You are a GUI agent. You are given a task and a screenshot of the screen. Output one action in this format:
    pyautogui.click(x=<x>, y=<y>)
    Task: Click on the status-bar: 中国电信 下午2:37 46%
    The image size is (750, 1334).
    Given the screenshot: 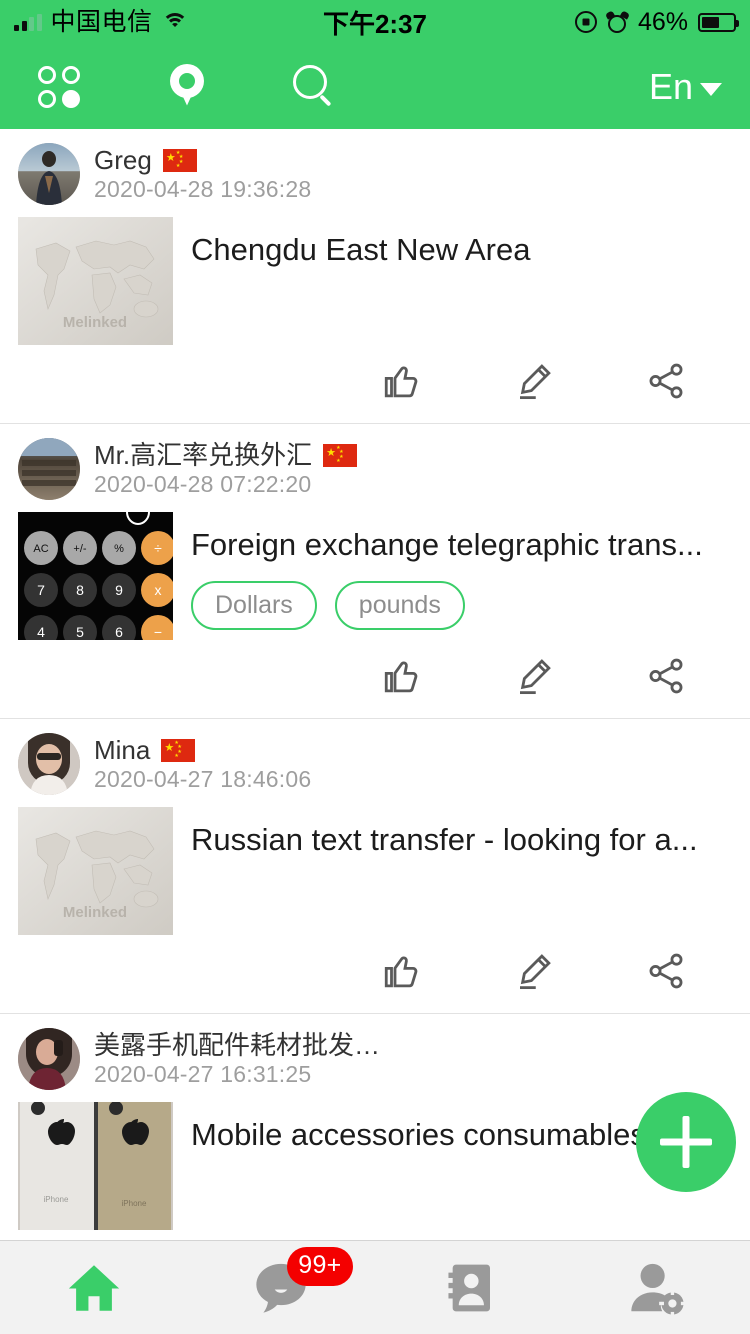 What is the action you would take?
    pyautogui.click(x=375, y=22)
    